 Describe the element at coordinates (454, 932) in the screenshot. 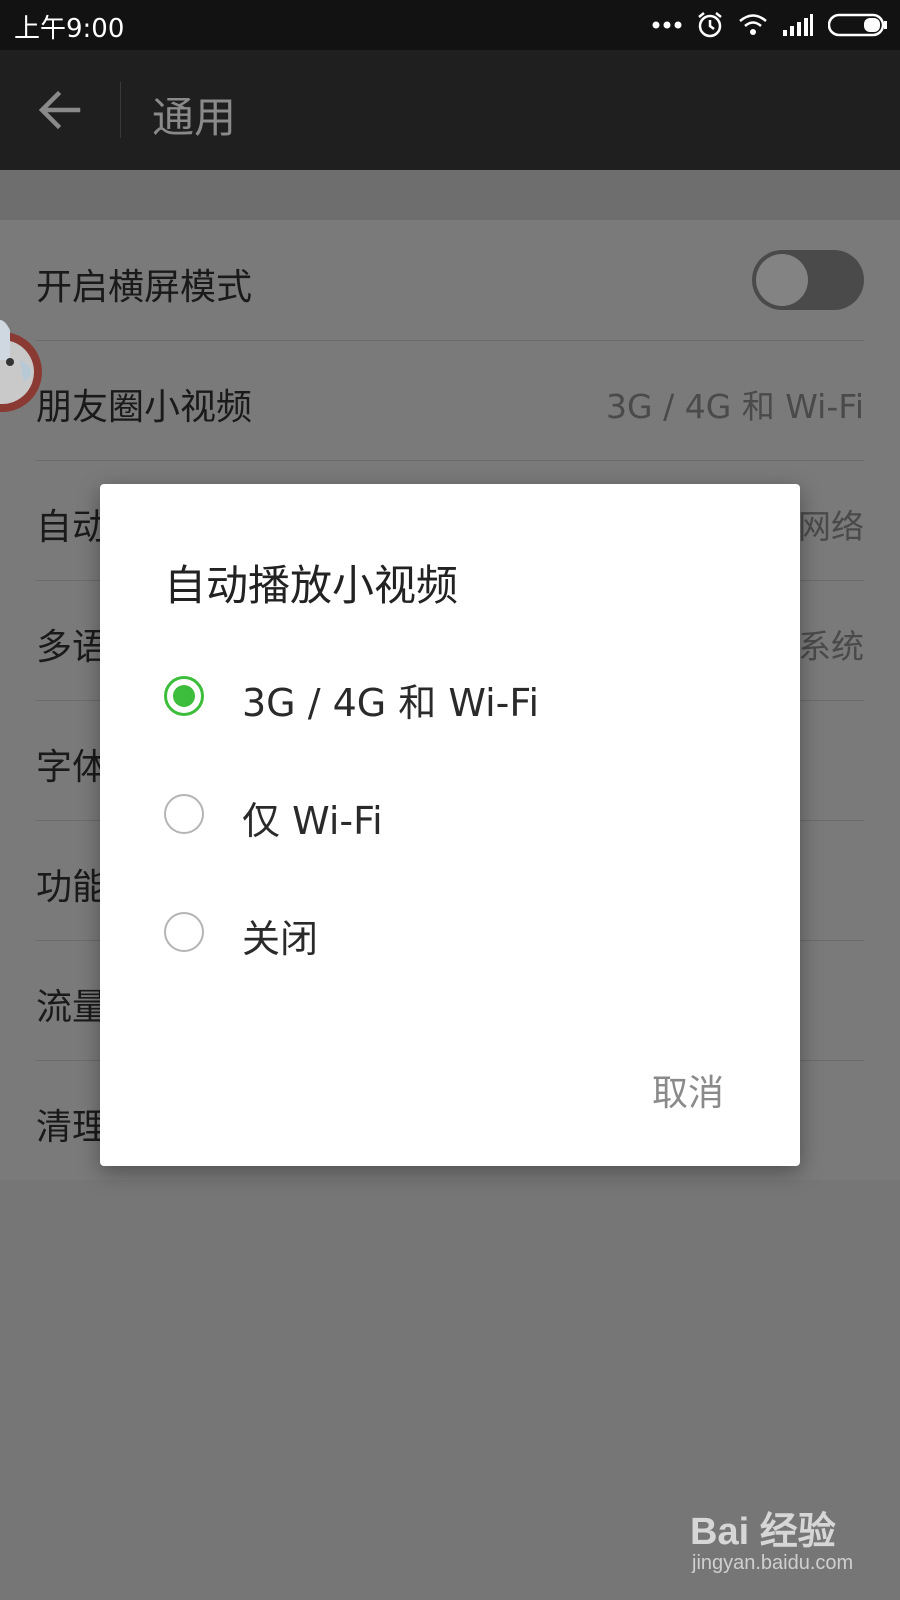

I see `option-off: 关闭` at that location.